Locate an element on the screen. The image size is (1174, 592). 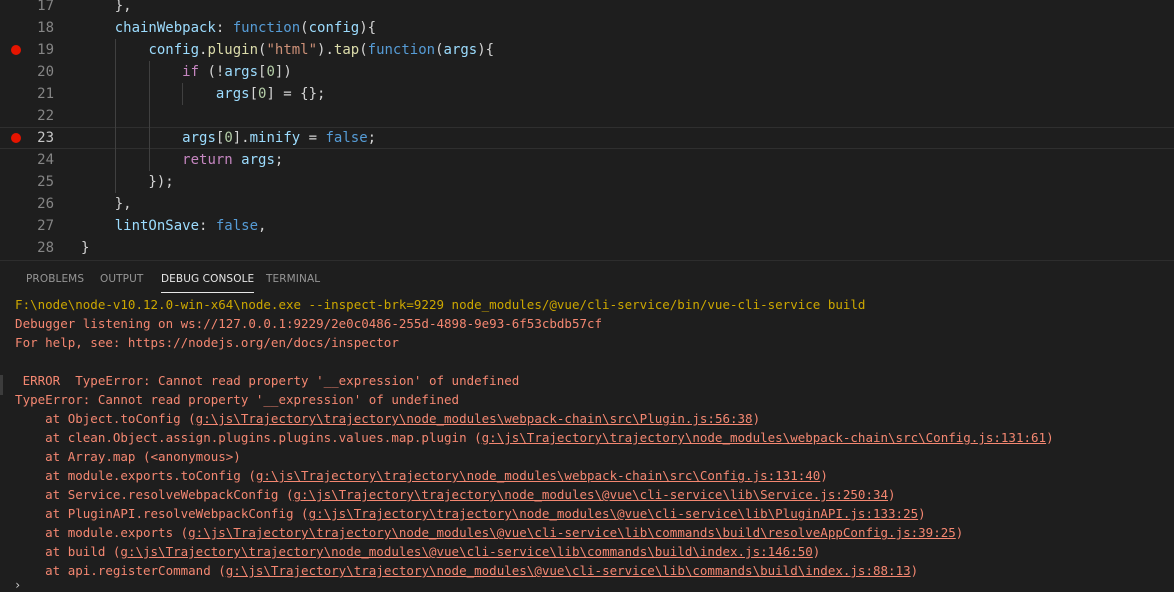
line-number: 23 is located at coordinates (45, 138).